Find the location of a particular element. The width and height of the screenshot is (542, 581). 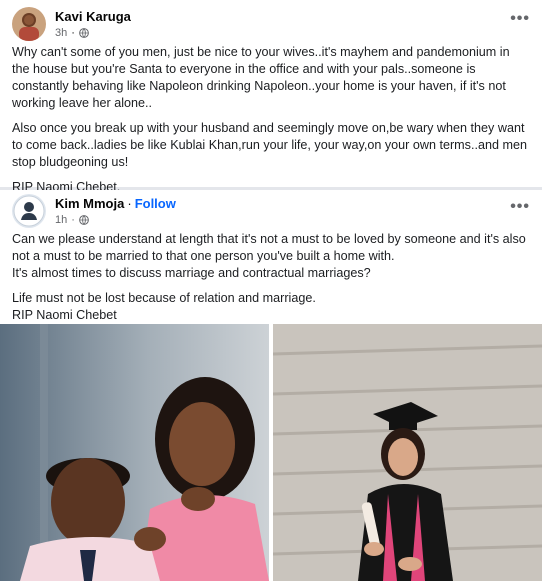

post-header: Kim Mmoja · Follow 1h · is located at coordinates (94, 211).